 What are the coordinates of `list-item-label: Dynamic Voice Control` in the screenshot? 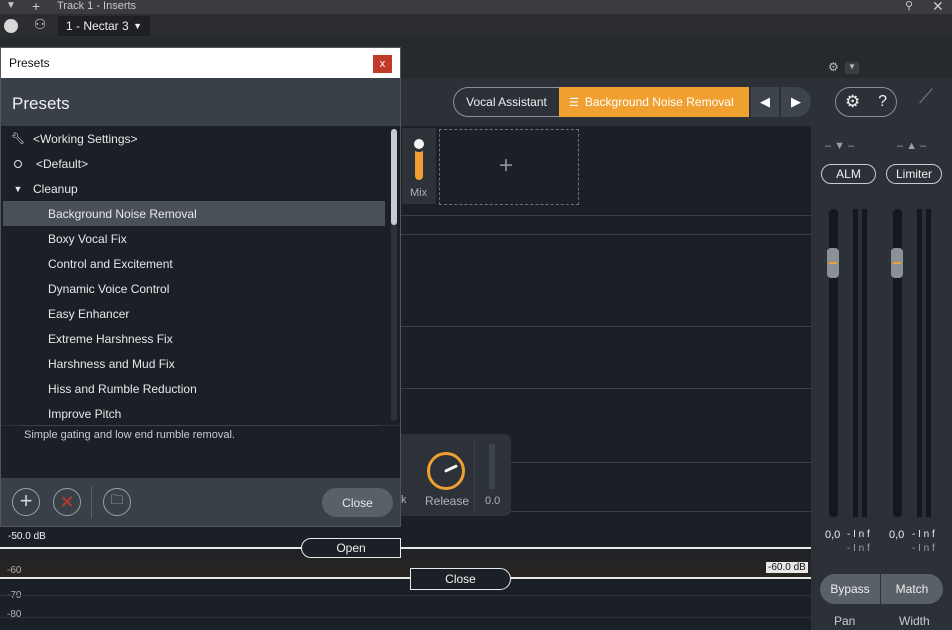 It's located at (109, 288).